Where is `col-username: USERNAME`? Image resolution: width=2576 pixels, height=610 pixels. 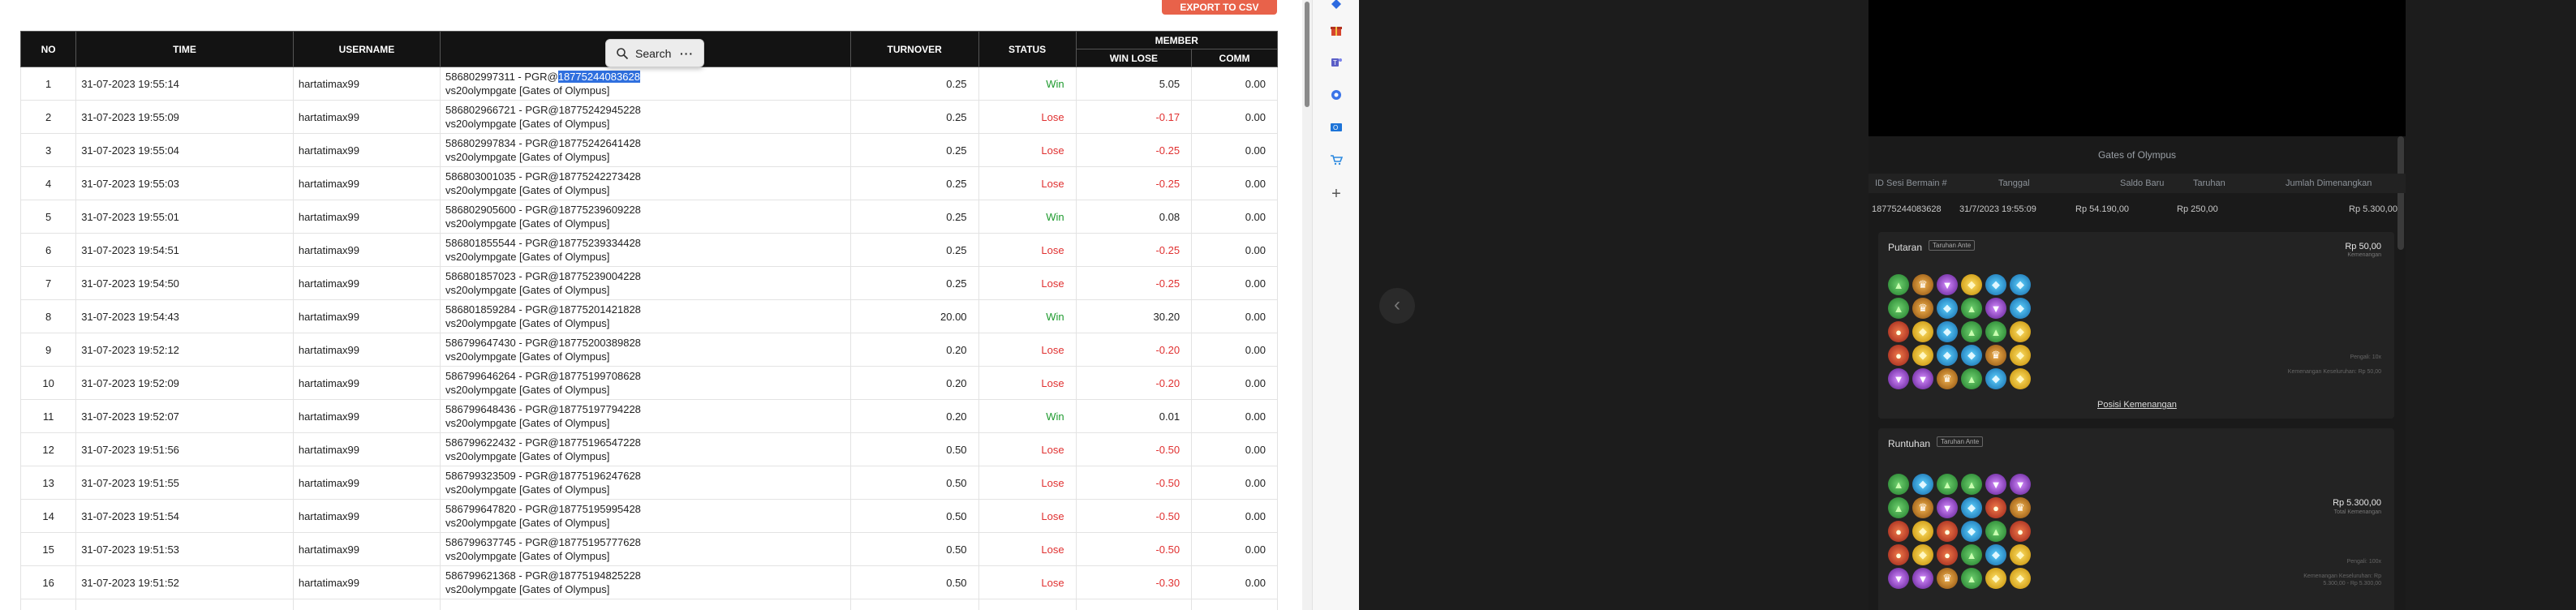
col-username: USERNAME is located at coordinates (366, 49).